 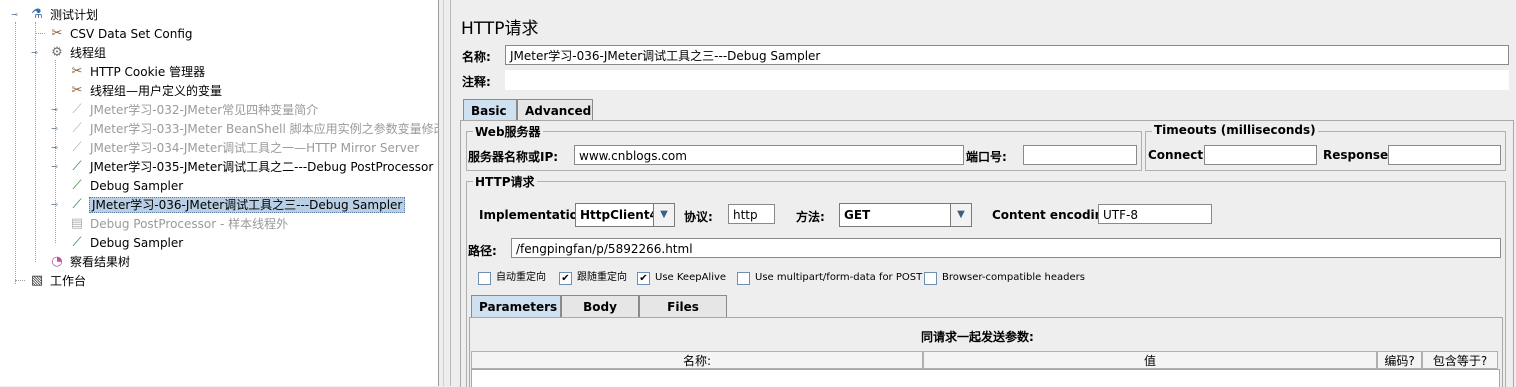 What do you see at coordinates (476, 82) in the screenshot?
I see `comment-label: 注释:` at bounding box center [476, 82].